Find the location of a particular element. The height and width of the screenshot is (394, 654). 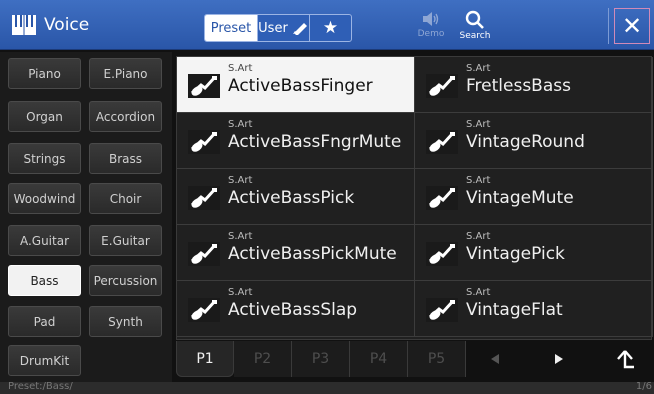

page-tab-p1: P1 is located at coordinates (205, 359).